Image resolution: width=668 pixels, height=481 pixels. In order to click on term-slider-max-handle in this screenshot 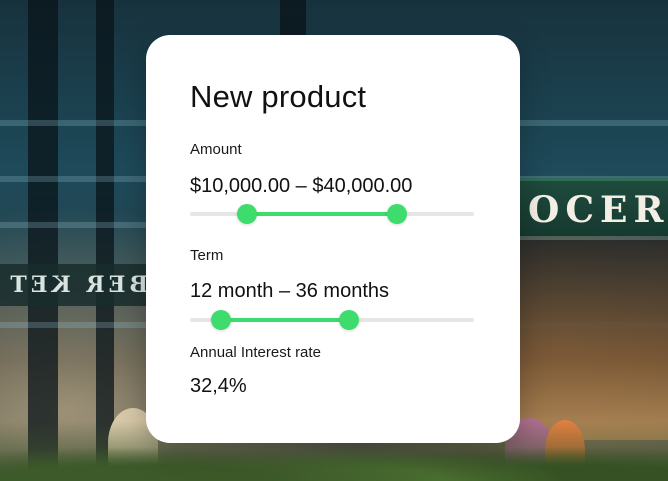, I will do `click(349, 320)`.